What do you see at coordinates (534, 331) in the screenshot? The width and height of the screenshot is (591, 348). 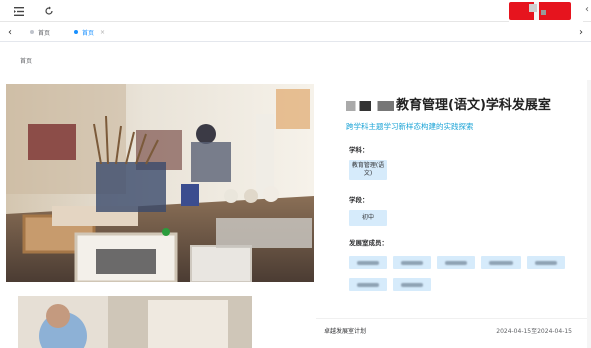 I see `plan-date-range: 2024-04-15至2024-04-15` at bounding box center [534, 331].